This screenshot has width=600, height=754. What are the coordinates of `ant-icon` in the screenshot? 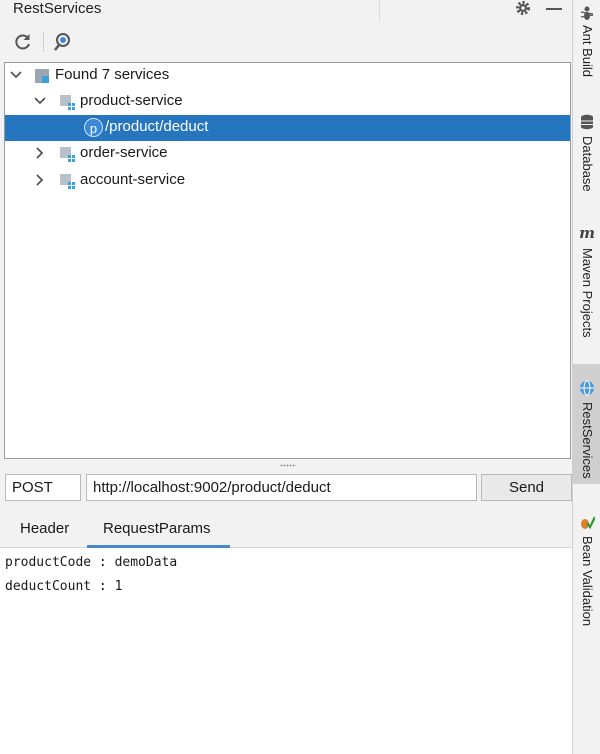 It's located at (587, 13).